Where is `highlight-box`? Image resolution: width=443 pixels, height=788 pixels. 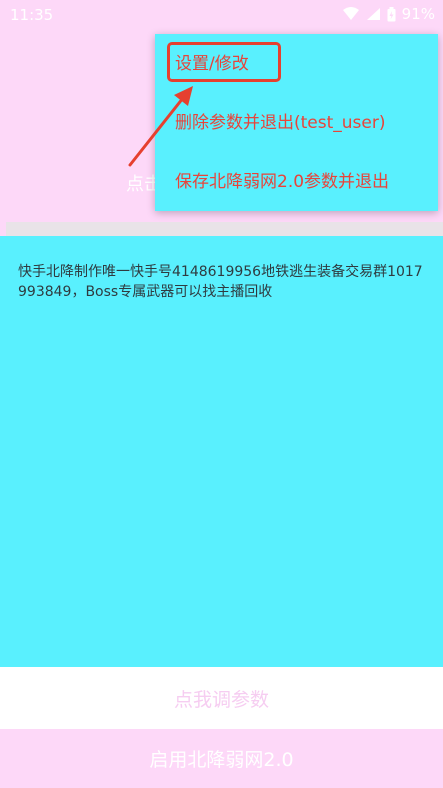
highlight-box is located at coordinates (224, 62).